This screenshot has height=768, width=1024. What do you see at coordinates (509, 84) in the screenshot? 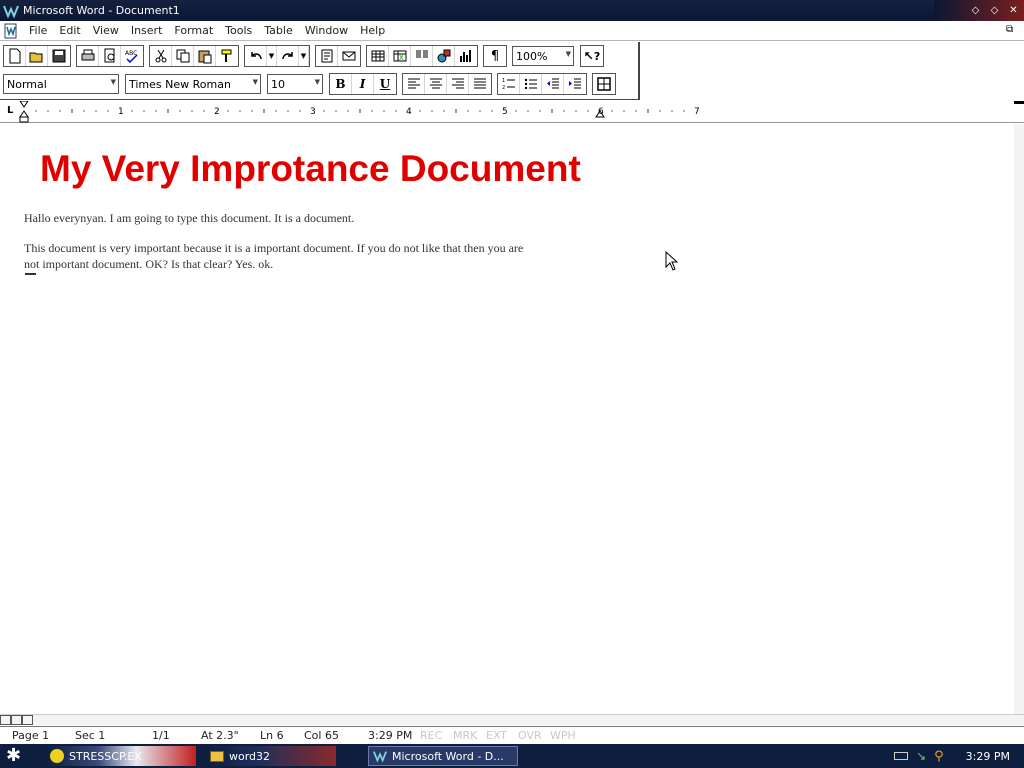
I see `numbering-icon: 12` at bounding box center [509, 84].